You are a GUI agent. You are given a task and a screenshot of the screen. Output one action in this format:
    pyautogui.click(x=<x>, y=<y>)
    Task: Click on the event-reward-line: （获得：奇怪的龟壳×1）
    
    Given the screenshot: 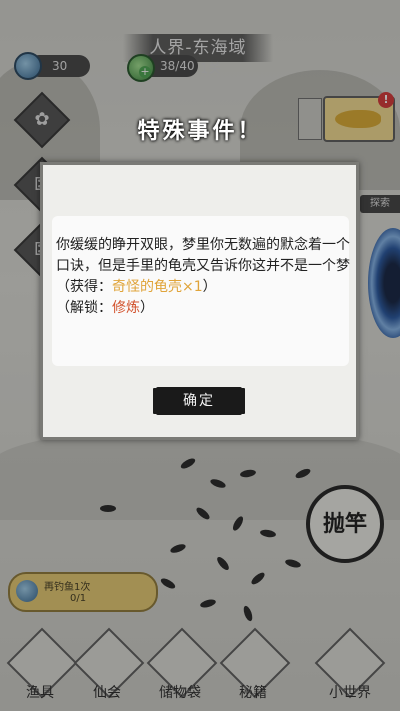 What is the action you would take?
    pyautogui.click(x=206, y=287)
    